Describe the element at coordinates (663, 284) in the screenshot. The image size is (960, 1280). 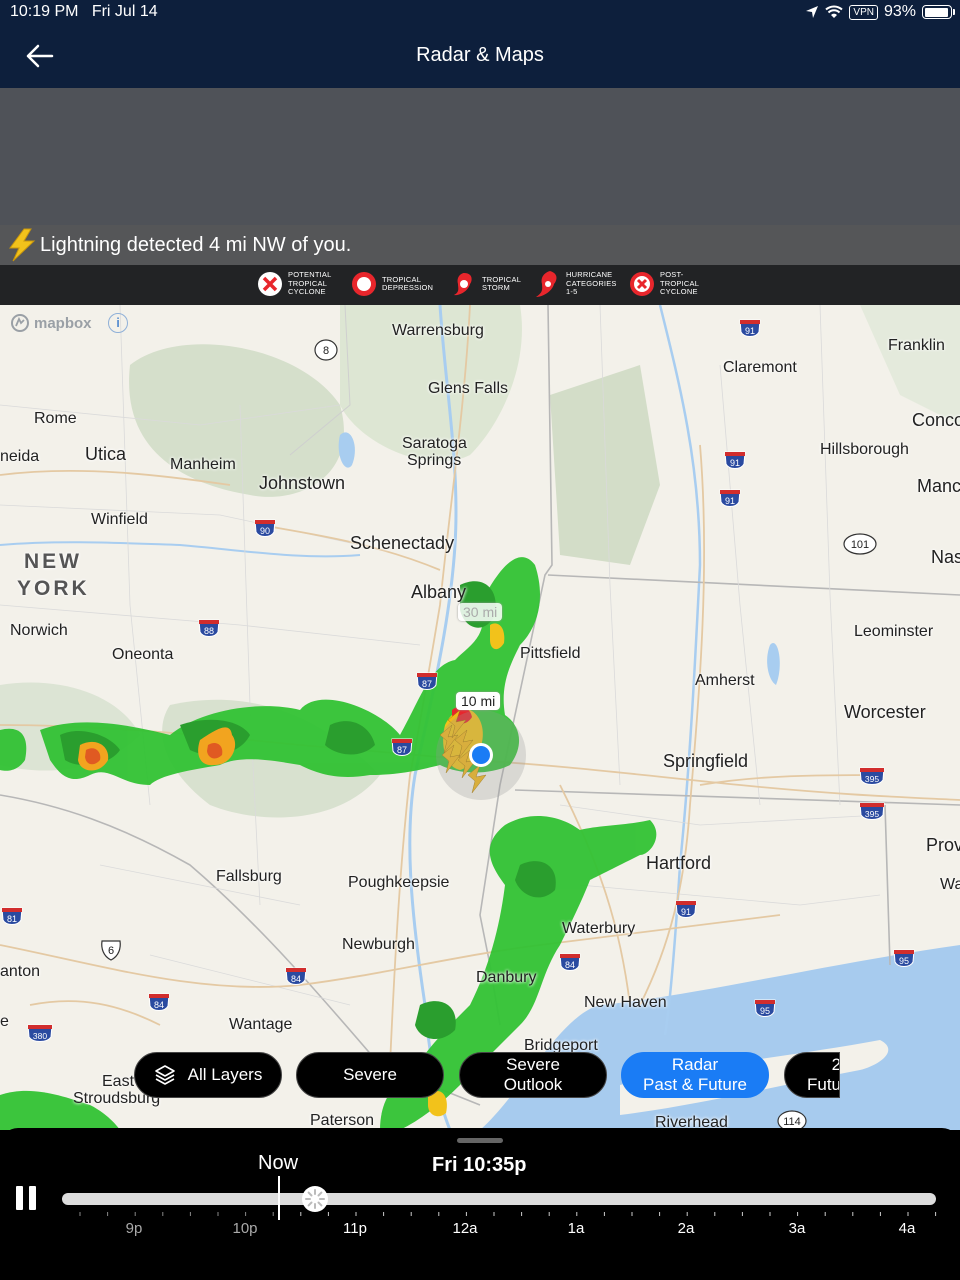
I see `legend-post-tropical-cyclone: POST- TROPICAL CYCLONE` at that location.